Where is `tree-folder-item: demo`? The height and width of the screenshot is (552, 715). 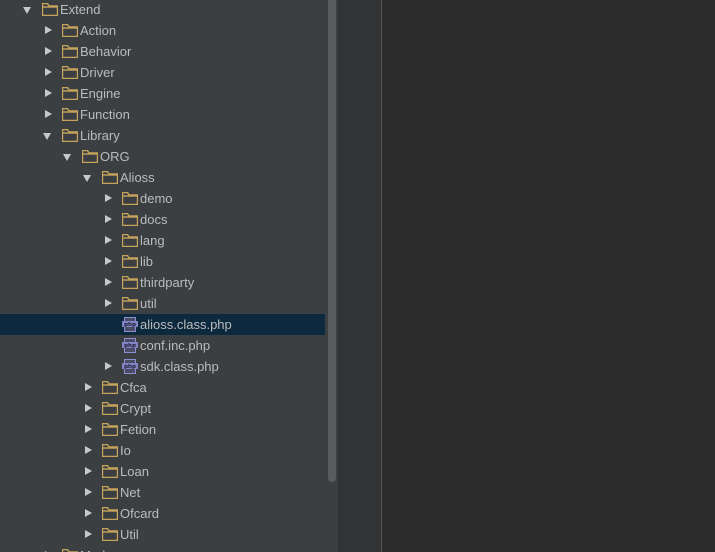 tree-folder-item: demo is located at coordinates (162, 198).